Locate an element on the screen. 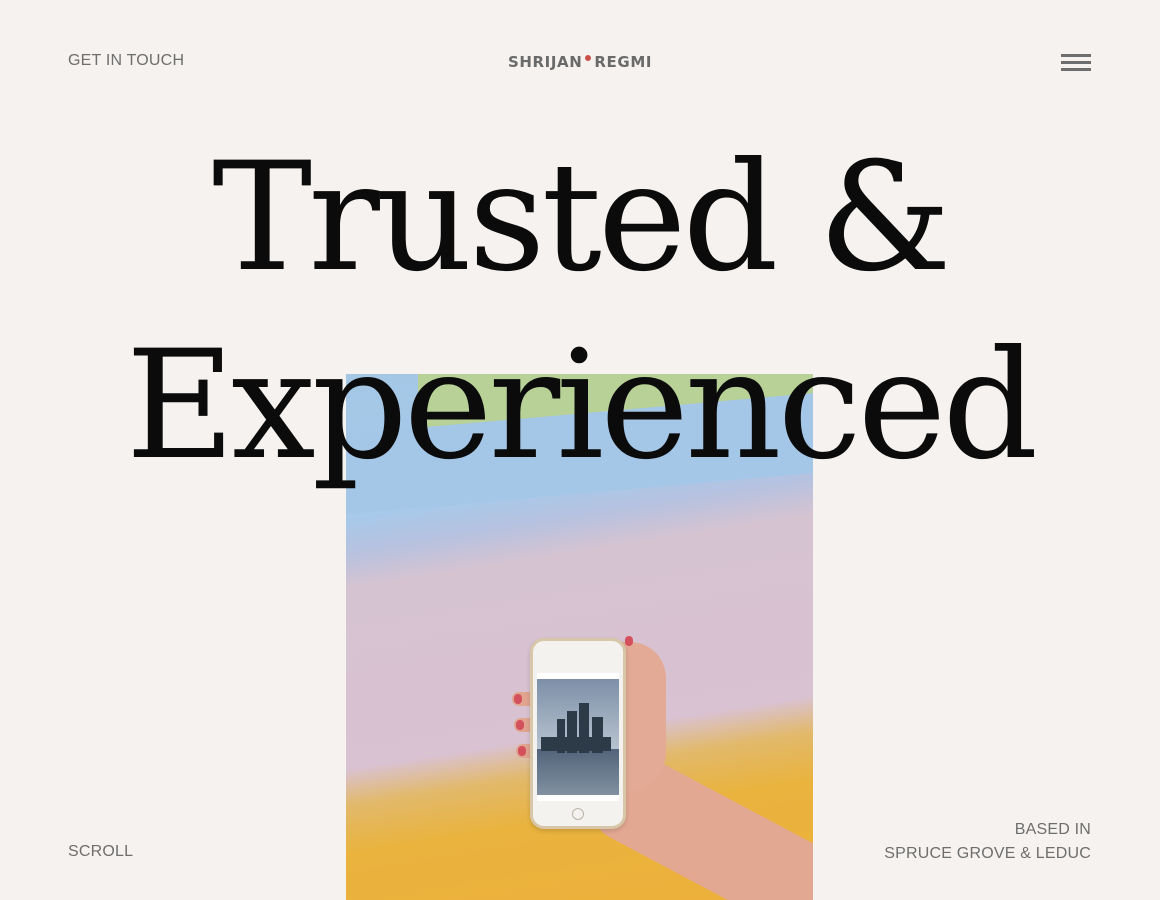 The width and height of the screenshot is (1160, 900). screen-water is located at coordinates (578, 772).